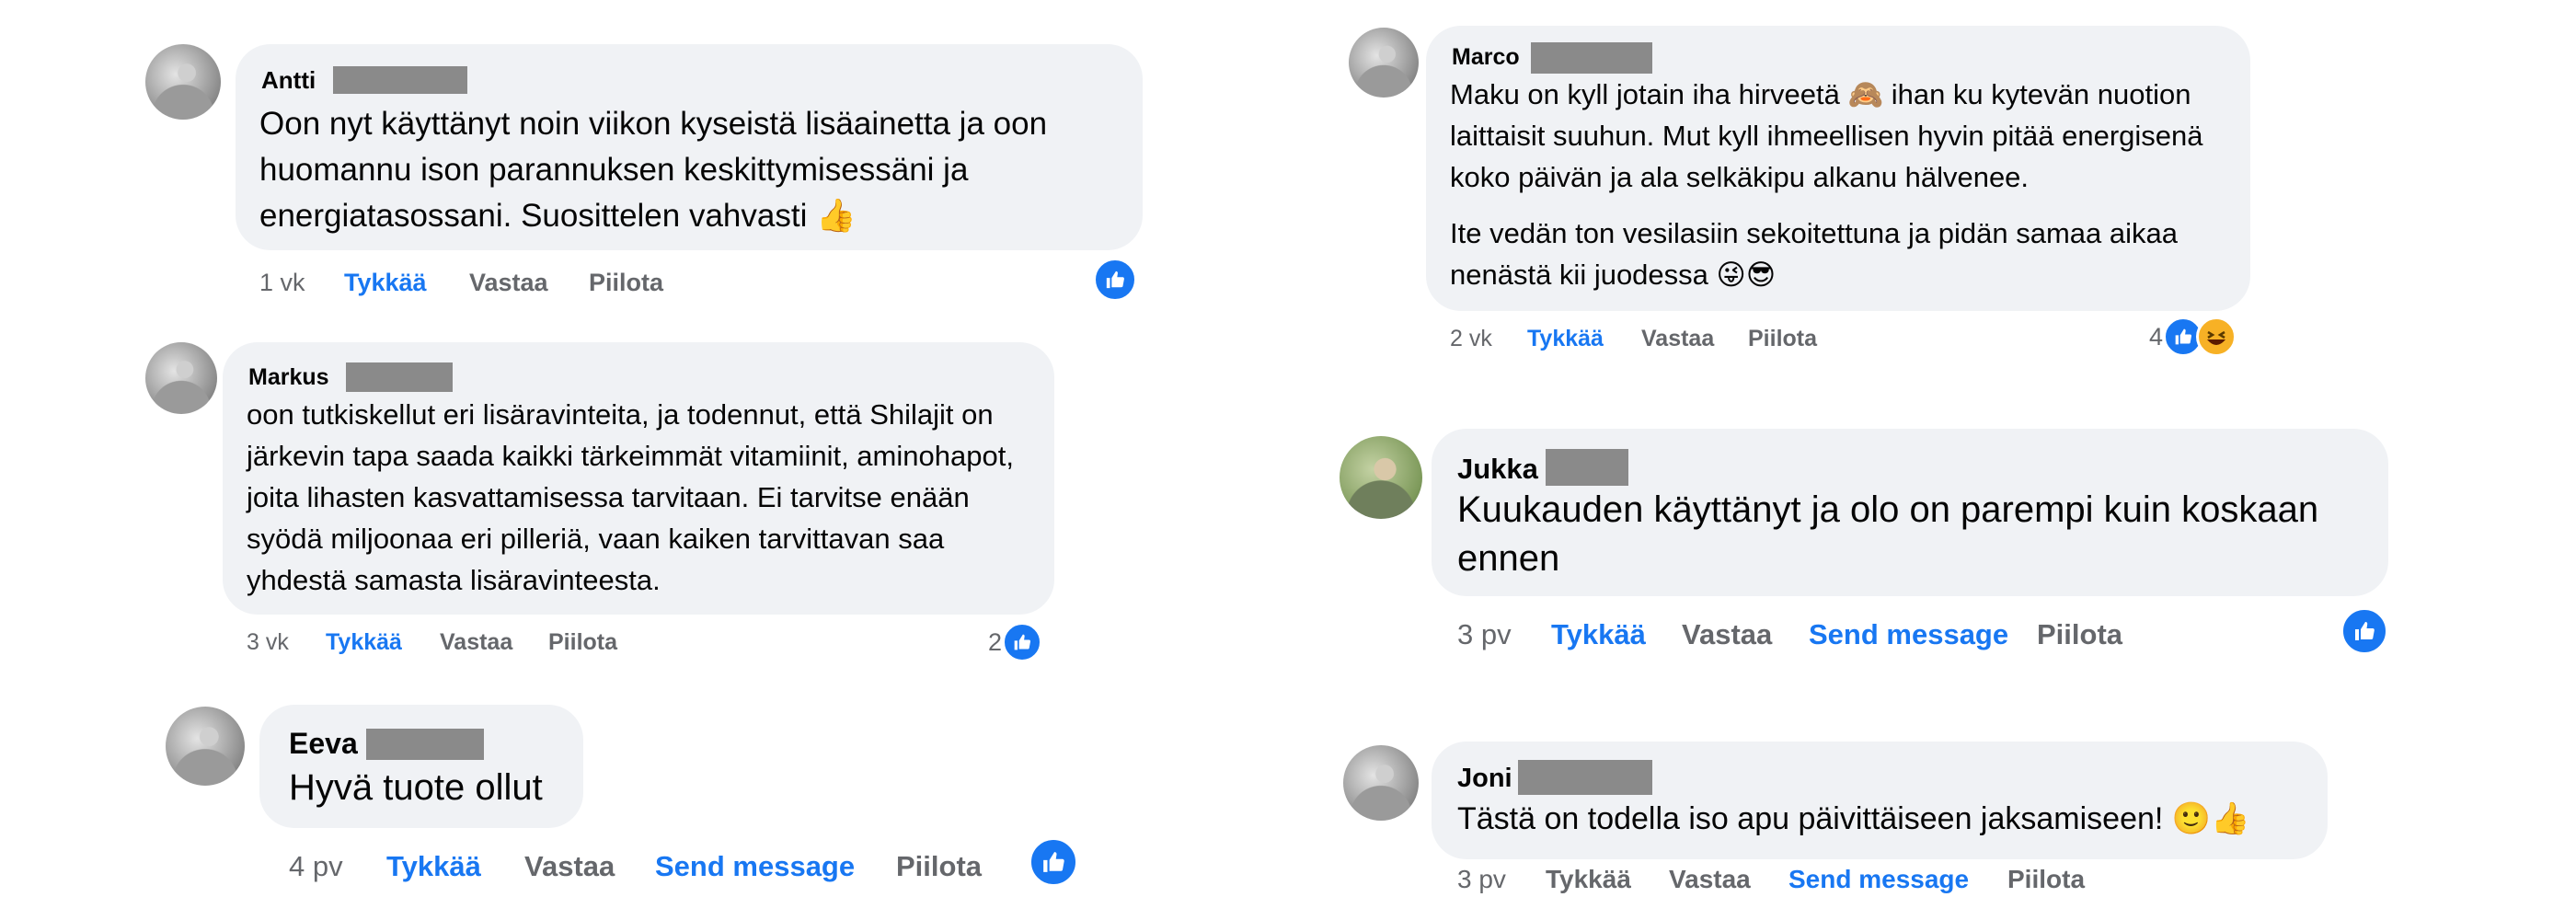 The image size is (2576, 920). What do you see at coordinates (268, 642) in the screenshot?
I see `comment-time: 3 vk` at bounding box center [268, 642].